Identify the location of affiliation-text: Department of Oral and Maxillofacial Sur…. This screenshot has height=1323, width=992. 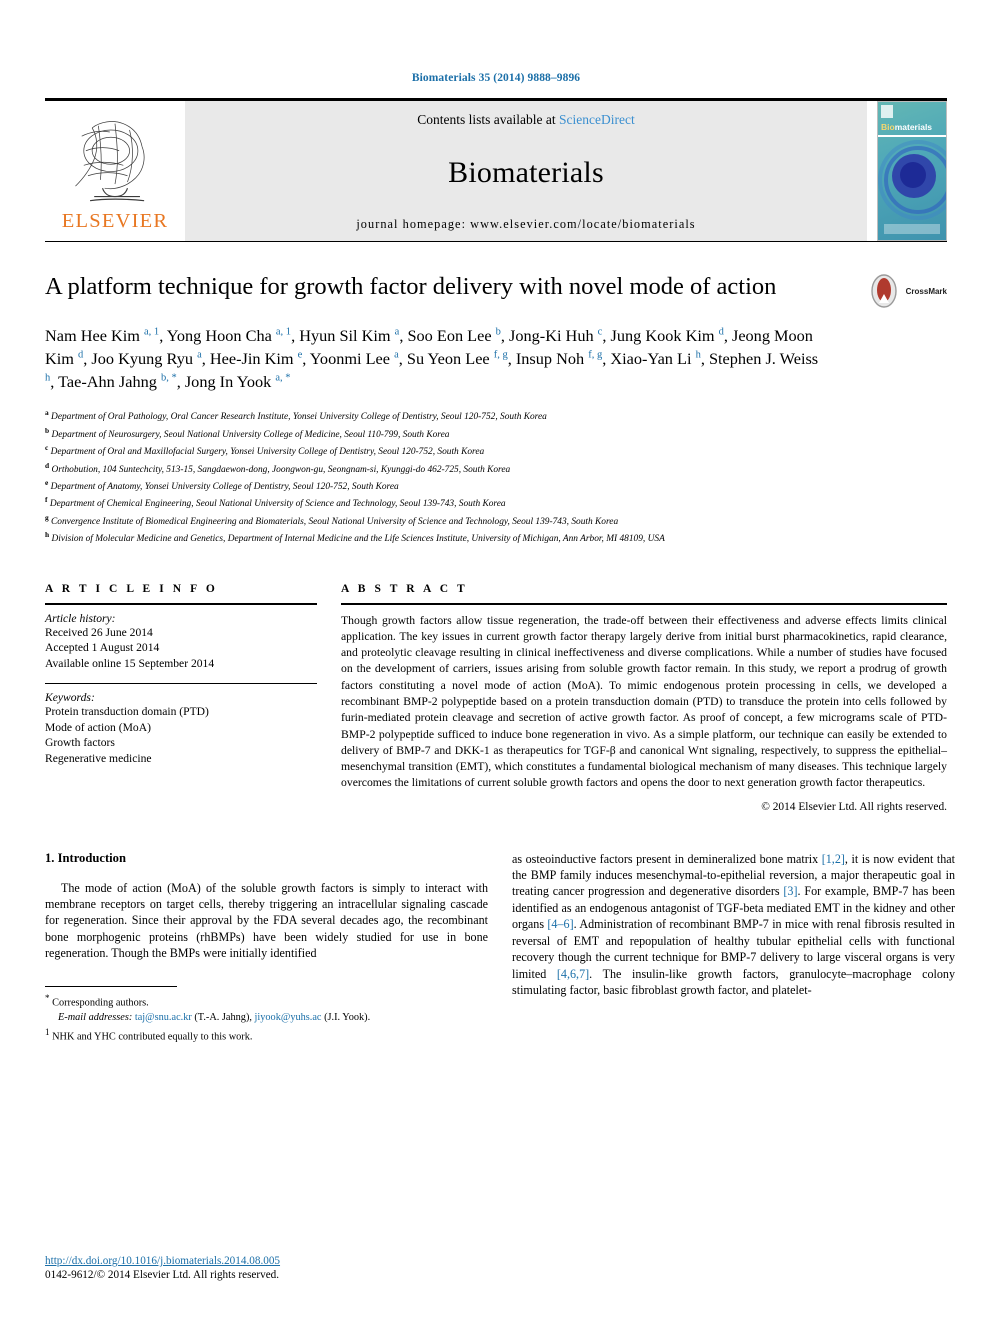
(267, 452).